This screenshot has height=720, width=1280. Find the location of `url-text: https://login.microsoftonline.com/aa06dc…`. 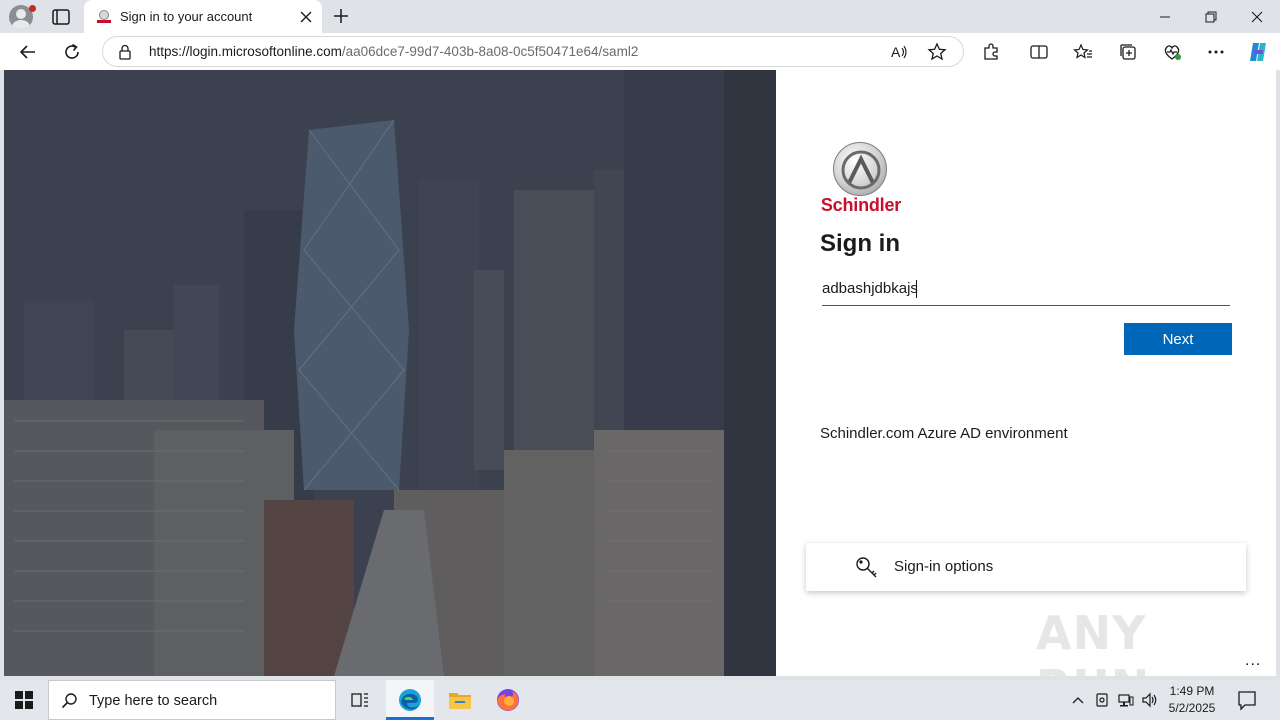

url-text: https://login.microsoftonline.com/aa06dc… is located at coordinates (393, 51).